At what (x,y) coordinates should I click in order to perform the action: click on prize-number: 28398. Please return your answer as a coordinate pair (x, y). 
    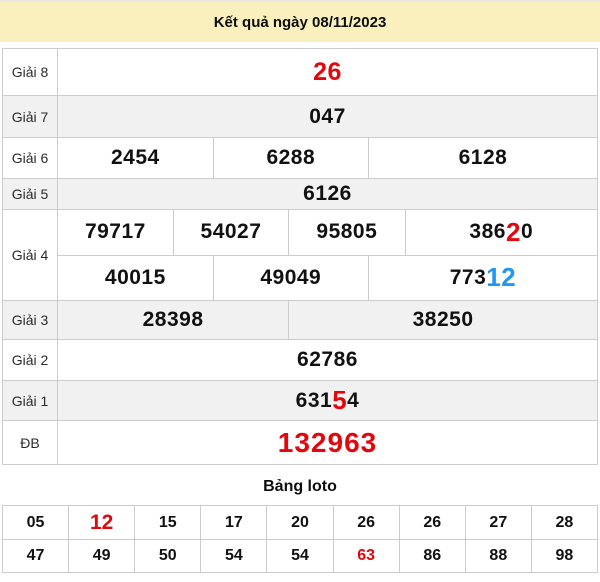
    Looking at the image, I should click on (173, 319).